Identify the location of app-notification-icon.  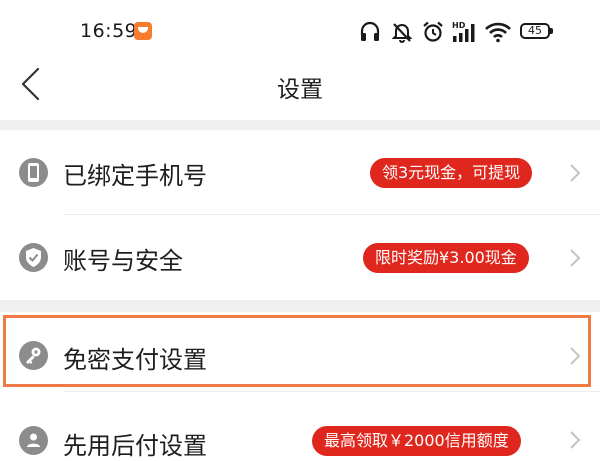
(143, 31).